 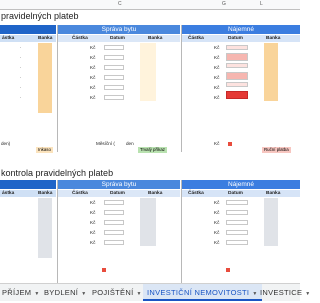 What do you see at coordinates (36, 294) in the screenshot?
I see `tab-prijem-dropdown-icon: ▼` at bounding box center [36, 294].